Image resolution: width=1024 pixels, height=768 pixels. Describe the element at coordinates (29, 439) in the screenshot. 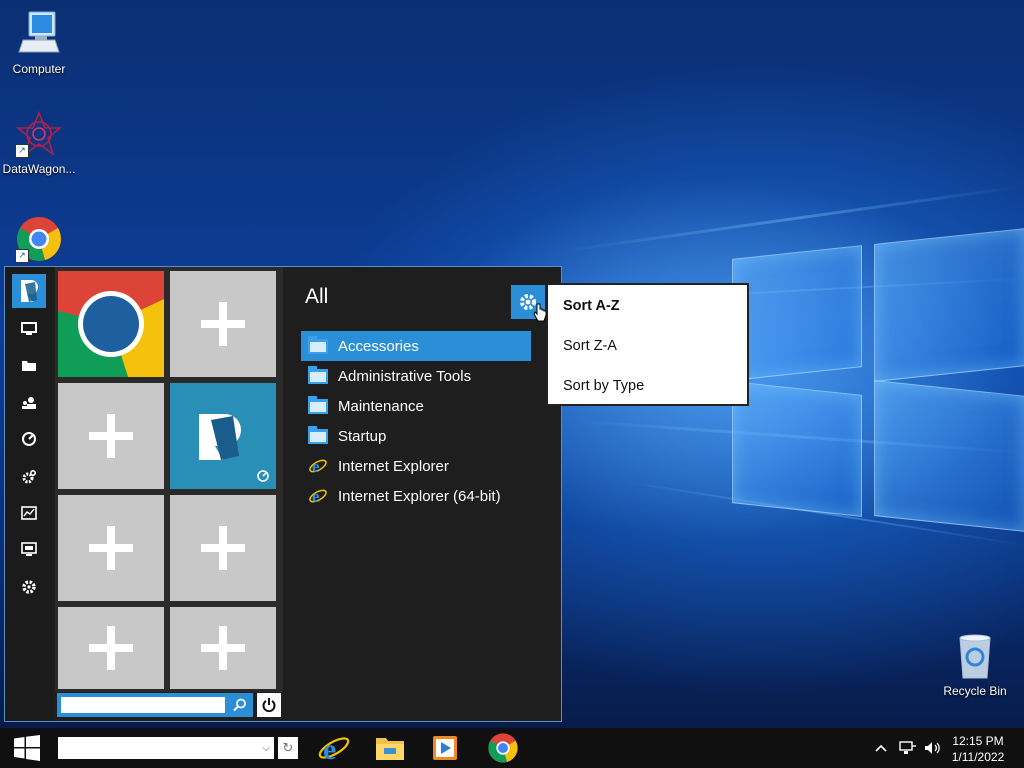

I see `rail-network-icon` at that location.